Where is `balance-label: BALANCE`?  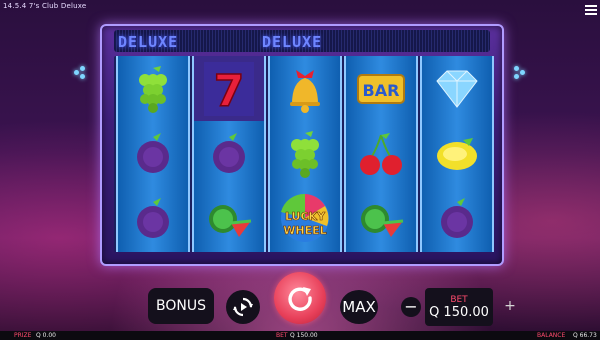 balance-label: BALANCE is located at coordinates (551, 335).